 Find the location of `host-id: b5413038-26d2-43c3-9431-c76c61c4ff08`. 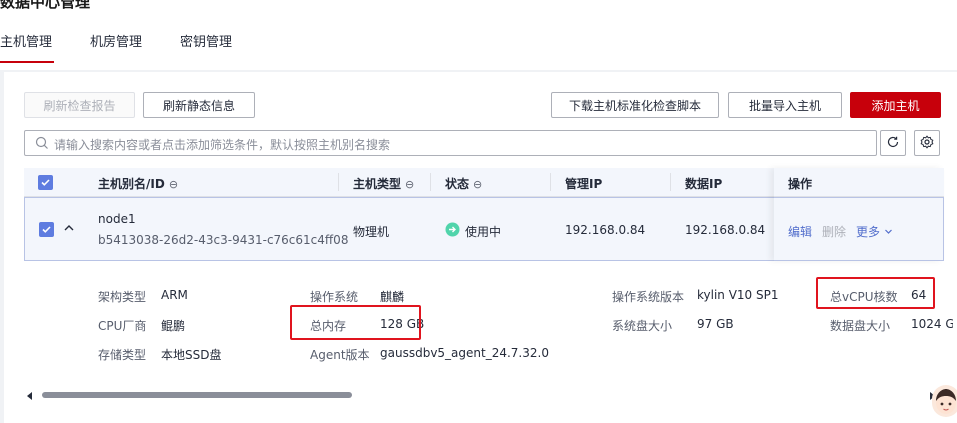

host-id: b5413038-26d2-43c3-9431-c76c61c4ff08 is located at coordinates (223, 240).